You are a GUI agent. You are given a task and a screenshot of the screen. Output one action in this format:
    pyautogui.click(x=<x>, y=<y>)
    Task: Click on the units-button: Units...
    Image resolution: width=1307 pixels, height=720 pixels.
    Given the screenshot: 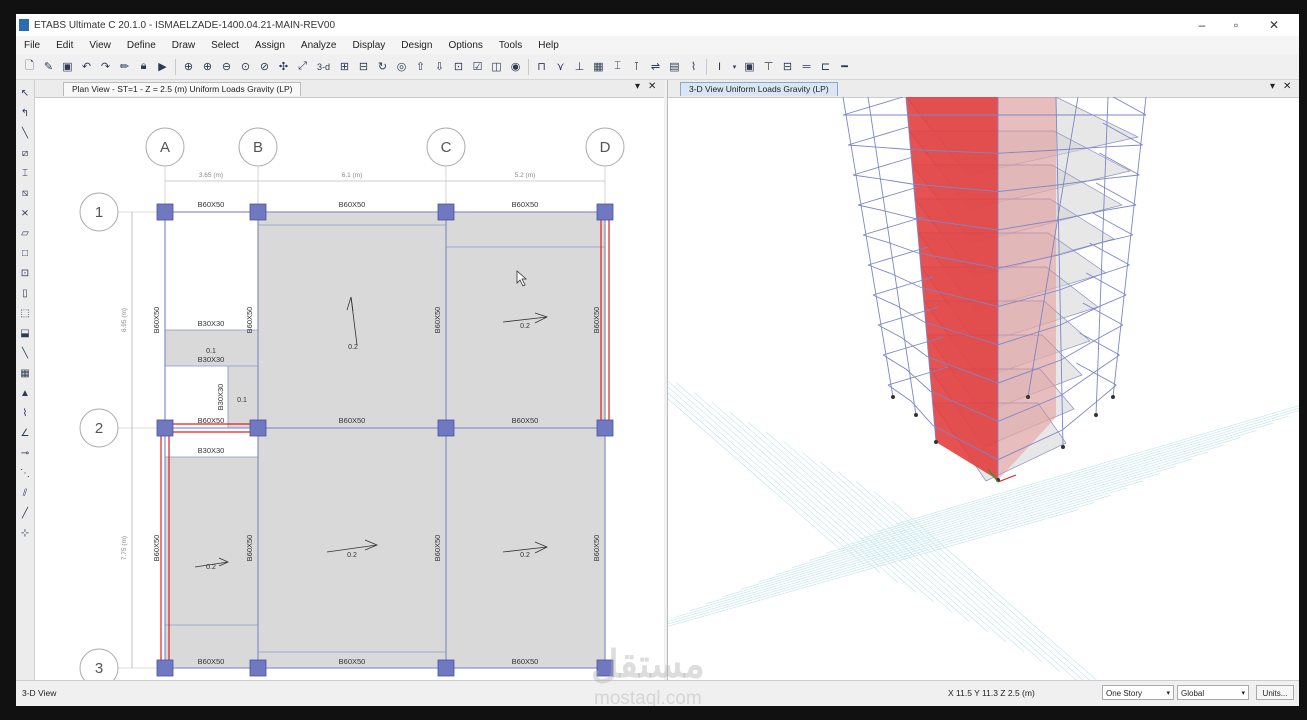 What is the action you would take?
    pyautogui.click(x=1275, y=692)
    